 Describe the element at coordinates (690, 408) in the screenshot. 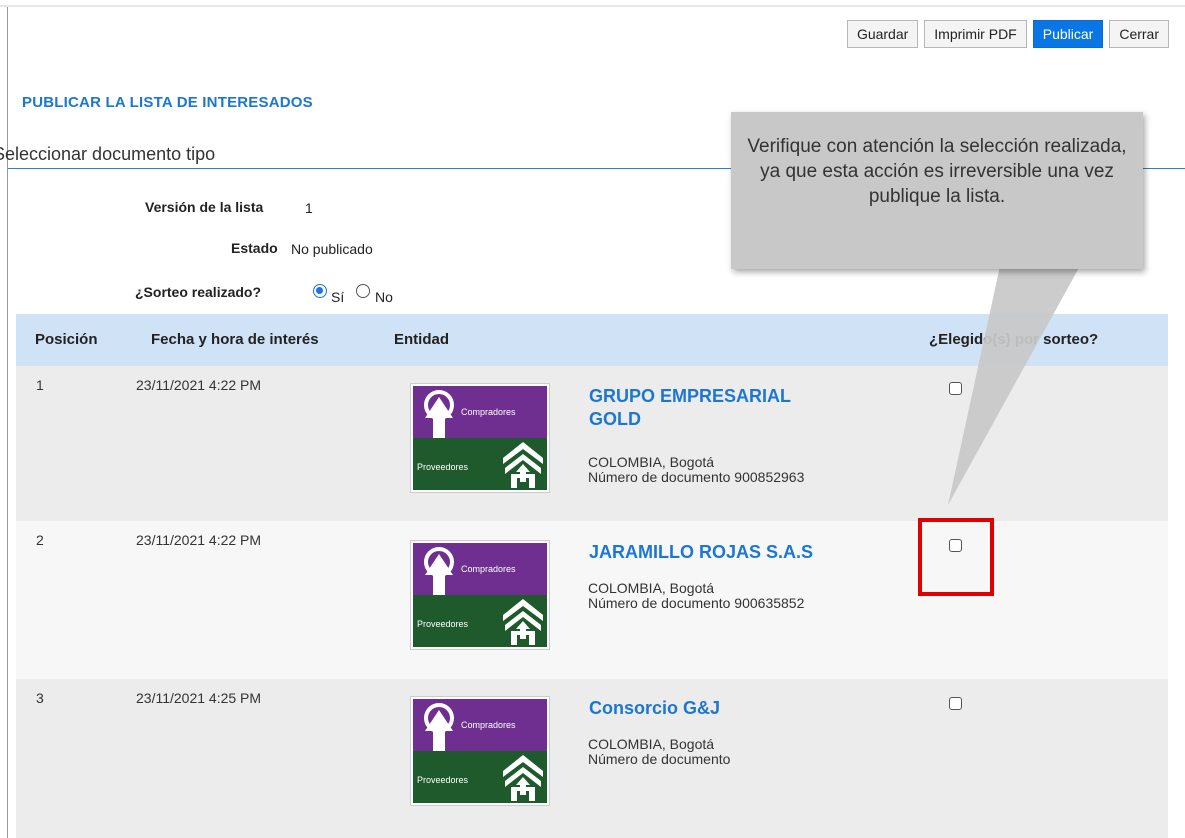

I see `entity-name-link: GRUPO EMPRESARIAL GOLD` at that location.